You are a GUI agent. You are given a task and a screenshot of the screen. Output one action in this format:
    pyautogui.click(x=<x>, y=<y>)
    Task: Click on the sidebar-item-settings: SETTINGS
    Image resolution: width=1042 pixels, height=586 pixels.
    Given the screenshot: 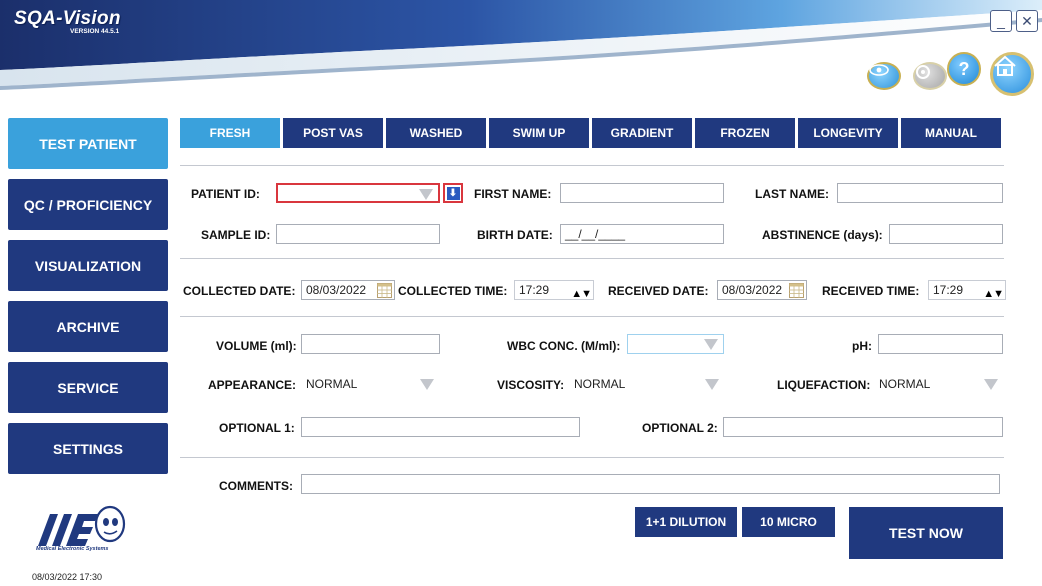 What is the action you would take?
    pyautogui.click(x=88, y=448)
    